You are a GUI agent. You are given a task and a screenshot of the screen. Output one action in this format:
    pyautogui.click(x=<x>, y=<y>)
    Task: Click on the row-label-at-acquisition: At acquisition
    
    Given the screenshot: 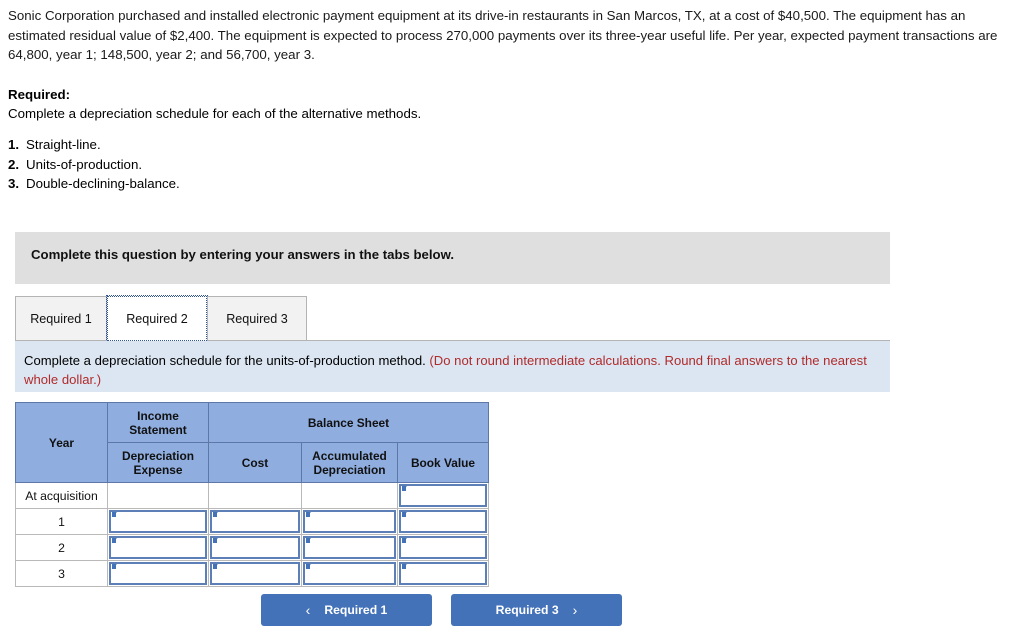 What is the action you would take?
    pyautogui.click(x=61, y=495)
    